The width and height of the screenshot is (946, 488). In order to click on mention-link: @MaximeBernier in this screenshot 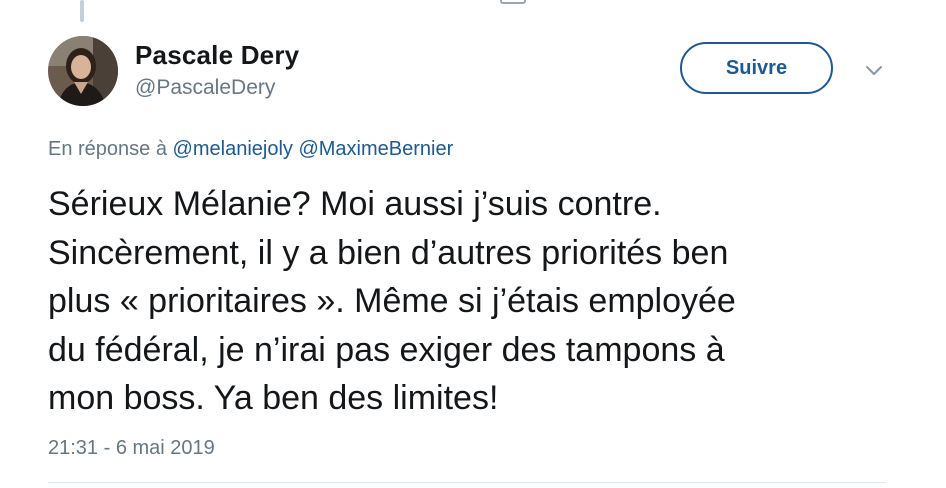, I will do `click(375, 149)`.